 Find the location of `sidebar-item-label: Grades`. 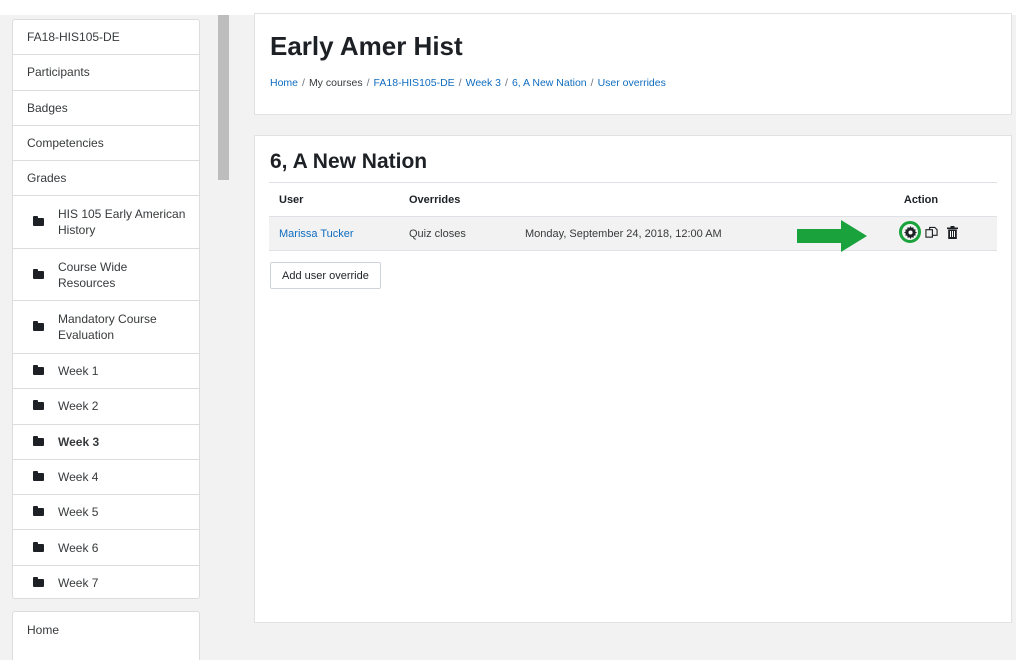

sidebar-item-label: Grades is located at coordinates (47, 178).